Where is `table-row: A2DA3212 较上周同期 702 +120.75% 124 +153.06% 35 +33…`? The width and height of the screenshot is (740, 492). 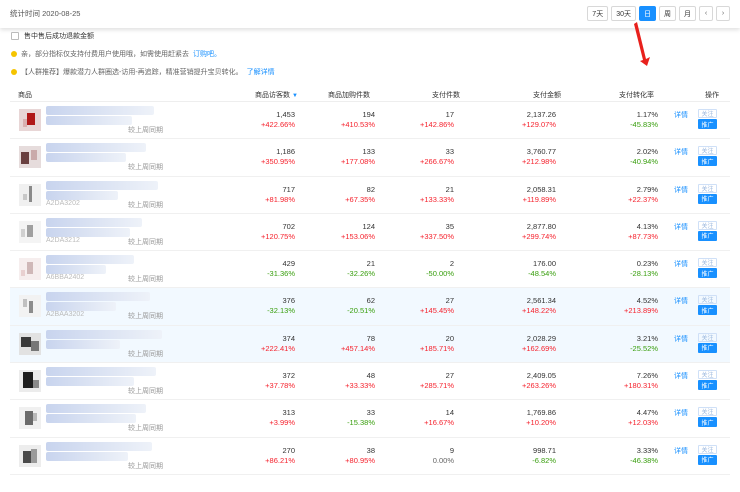 table-row: A2DA3212 较上周同期 702 +120.75% 124 +153.06% 35 +33… is located at coordinates (370, 233).